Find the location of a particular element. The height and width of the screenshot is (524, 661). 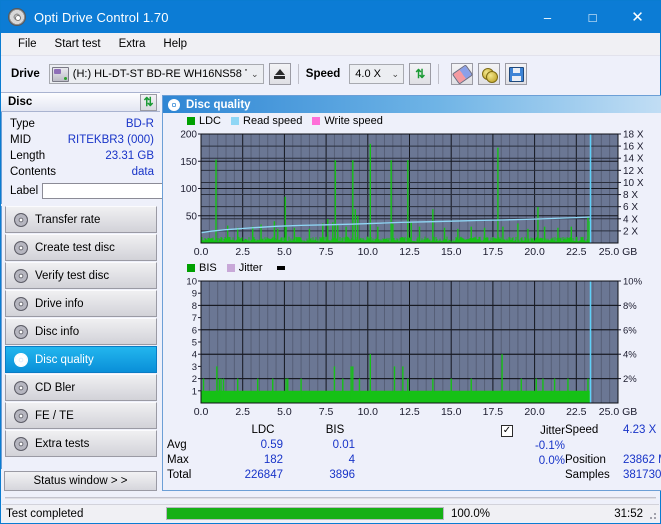

cymbals-icon is located at coordinates (489, 75).